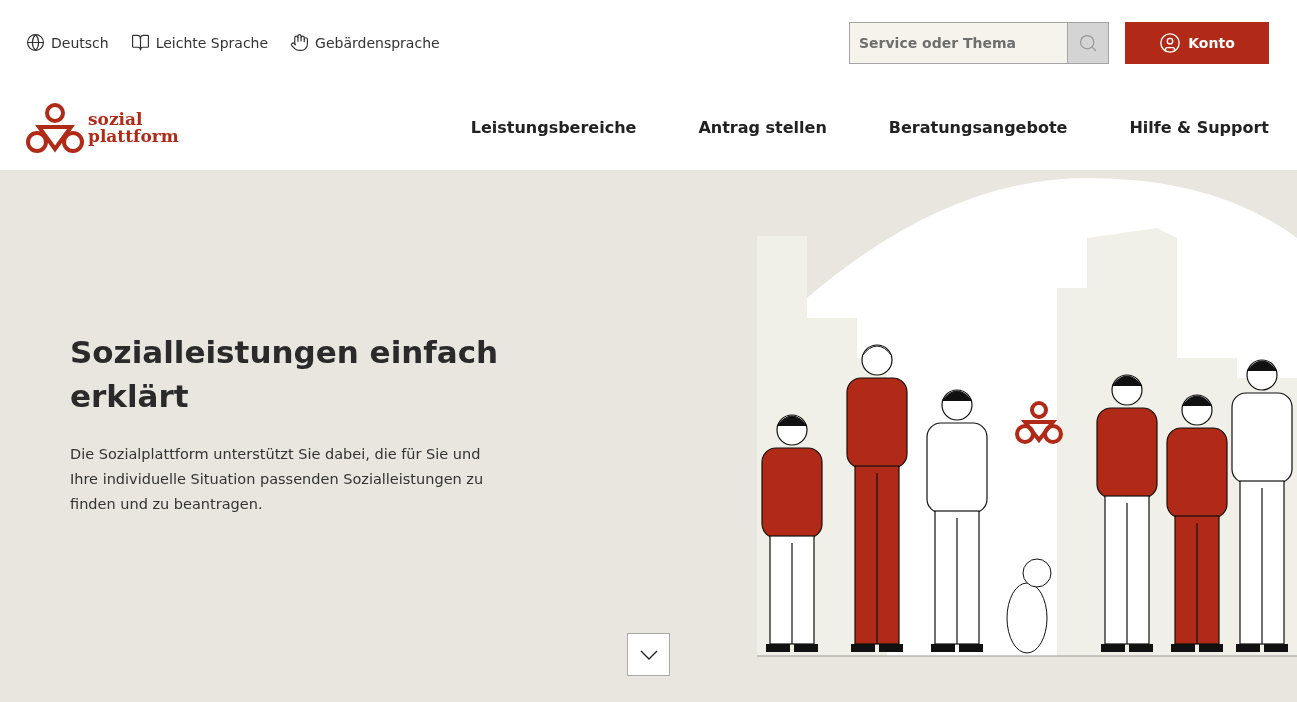  What do you see at coordinates (199, 42) in the screenshot?
I see `utility-link: Leichte Sprache` at bounding box center [199, 42].